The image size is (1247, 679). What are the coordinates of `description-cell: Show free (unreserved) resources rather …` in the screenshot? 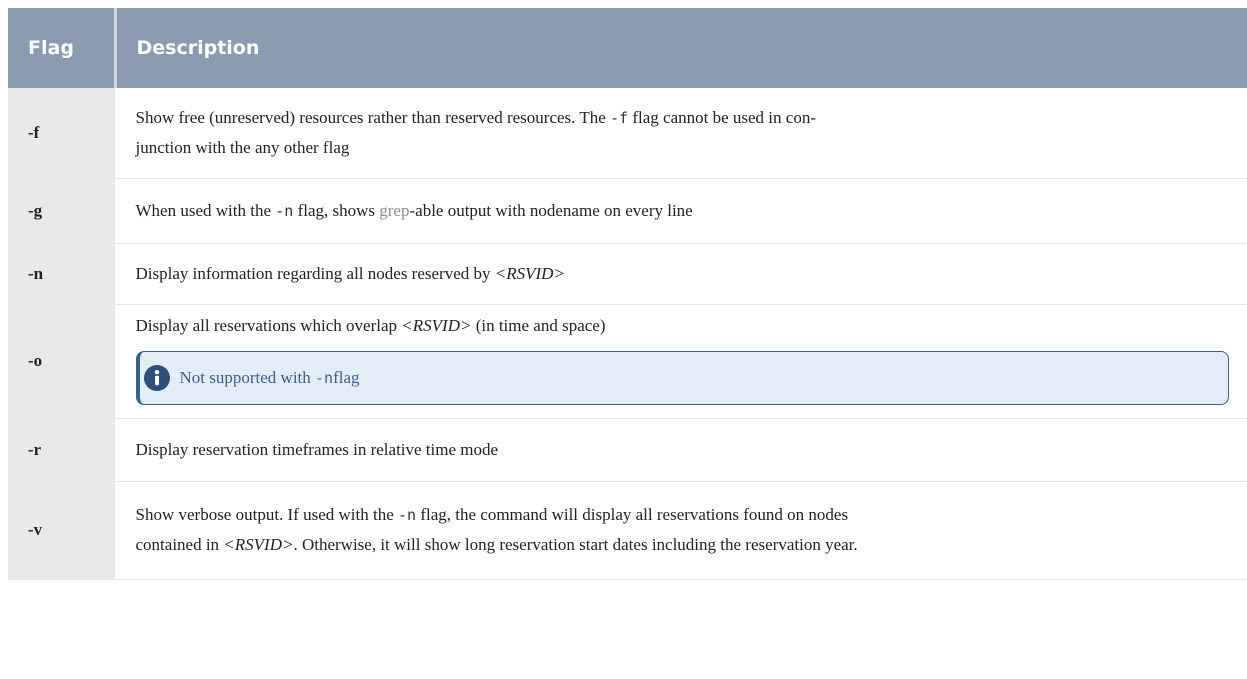 It's located at (681, 133).